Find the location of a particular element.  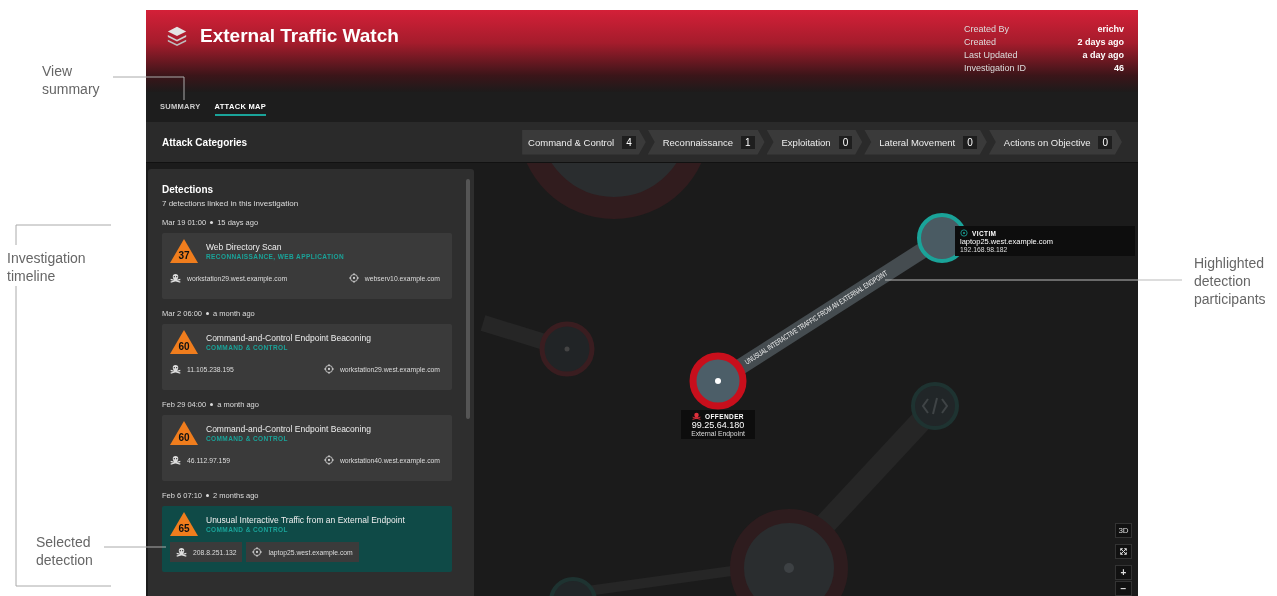

callout-text: Highlighted detection participants is located at coordinates (1230, 281).